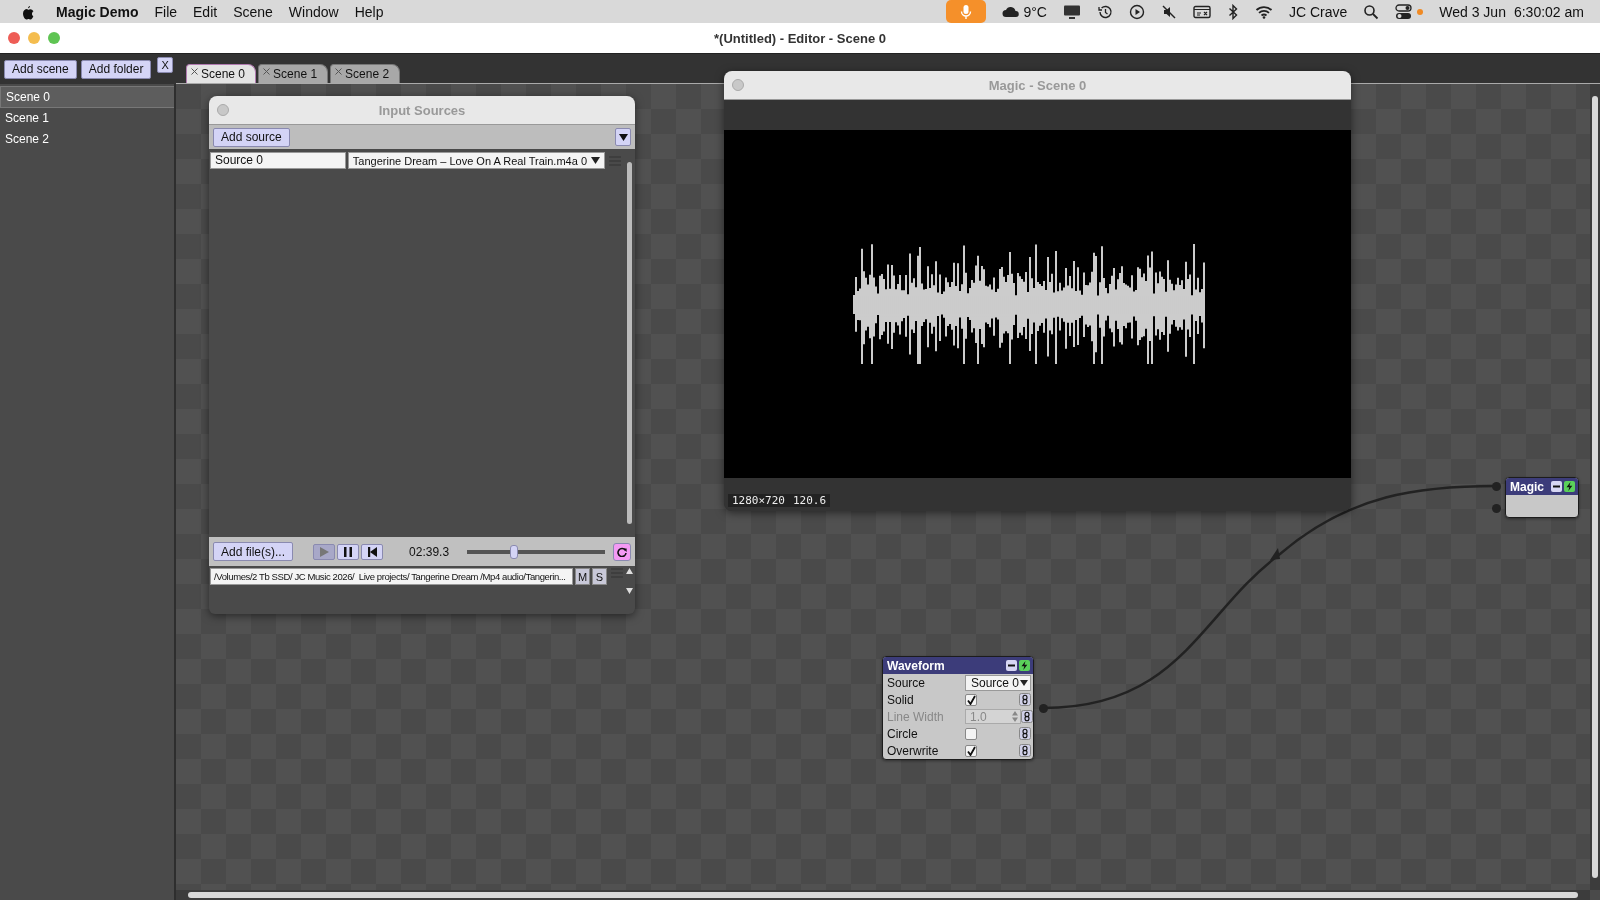 This screenshot has width=1600, height=900. I want to click on window-title: *(Untitled) - Editor - Scene 0, so click(800, 38).